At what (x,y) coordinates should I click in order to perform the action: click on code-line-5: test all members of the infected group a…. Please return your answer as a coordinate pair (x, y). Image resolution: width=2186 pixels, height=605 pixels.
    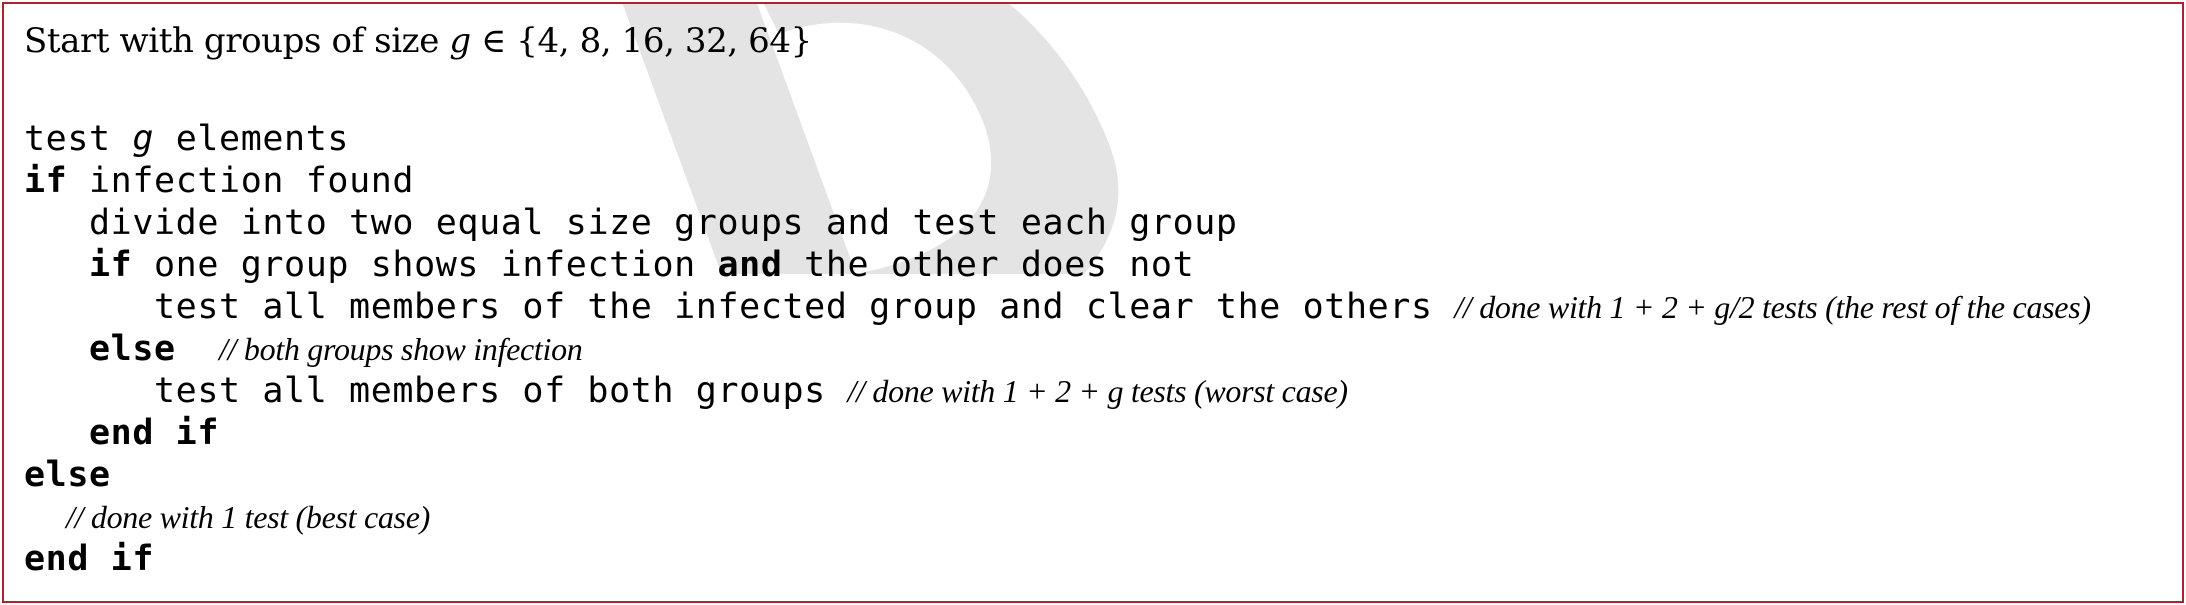
    Looking at the image, I should click on (1122, 307).